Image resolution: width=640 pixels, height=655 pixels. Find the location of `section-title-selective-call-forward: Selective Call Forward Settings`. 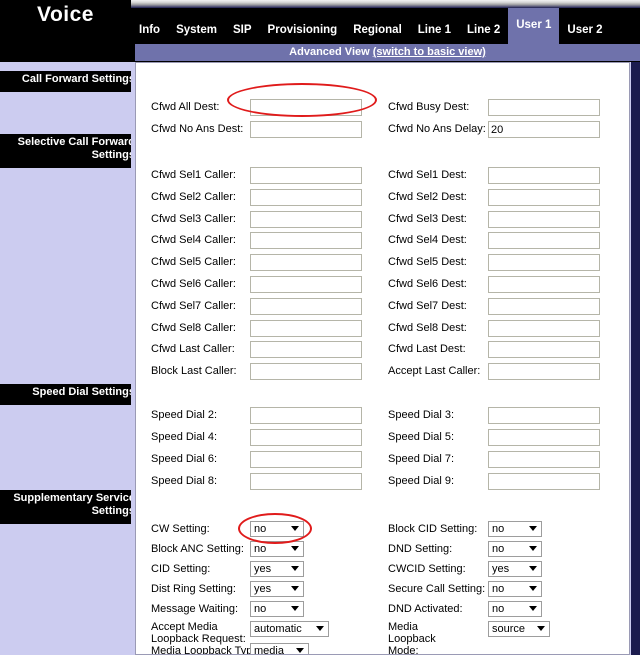

section-title-selective-call-forward: Selective Call Forward Settings is located at coordinates (70, 151).